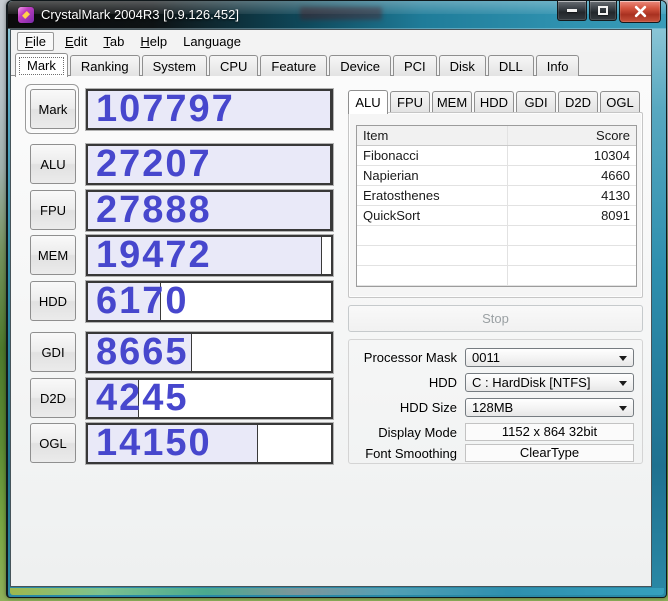 The image size is (668, 601). What do you see at coordinates (531, 382) in the screenshot?
I see `hdd-value: C : HardDisk [NTFS]` at bounding box center [531, 382].